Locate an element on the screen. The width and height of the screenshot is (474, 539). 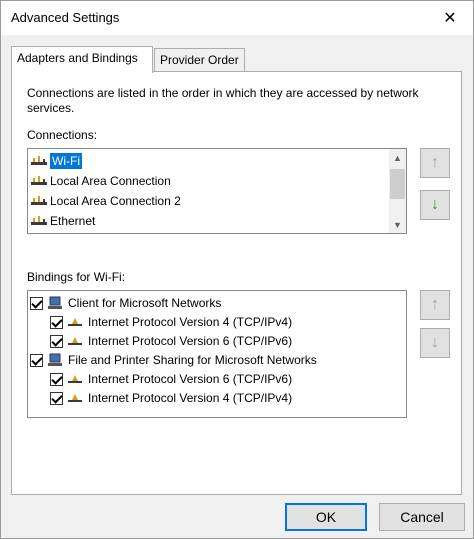
window-title: Advanced Settings is located at coordinates (65, 17).